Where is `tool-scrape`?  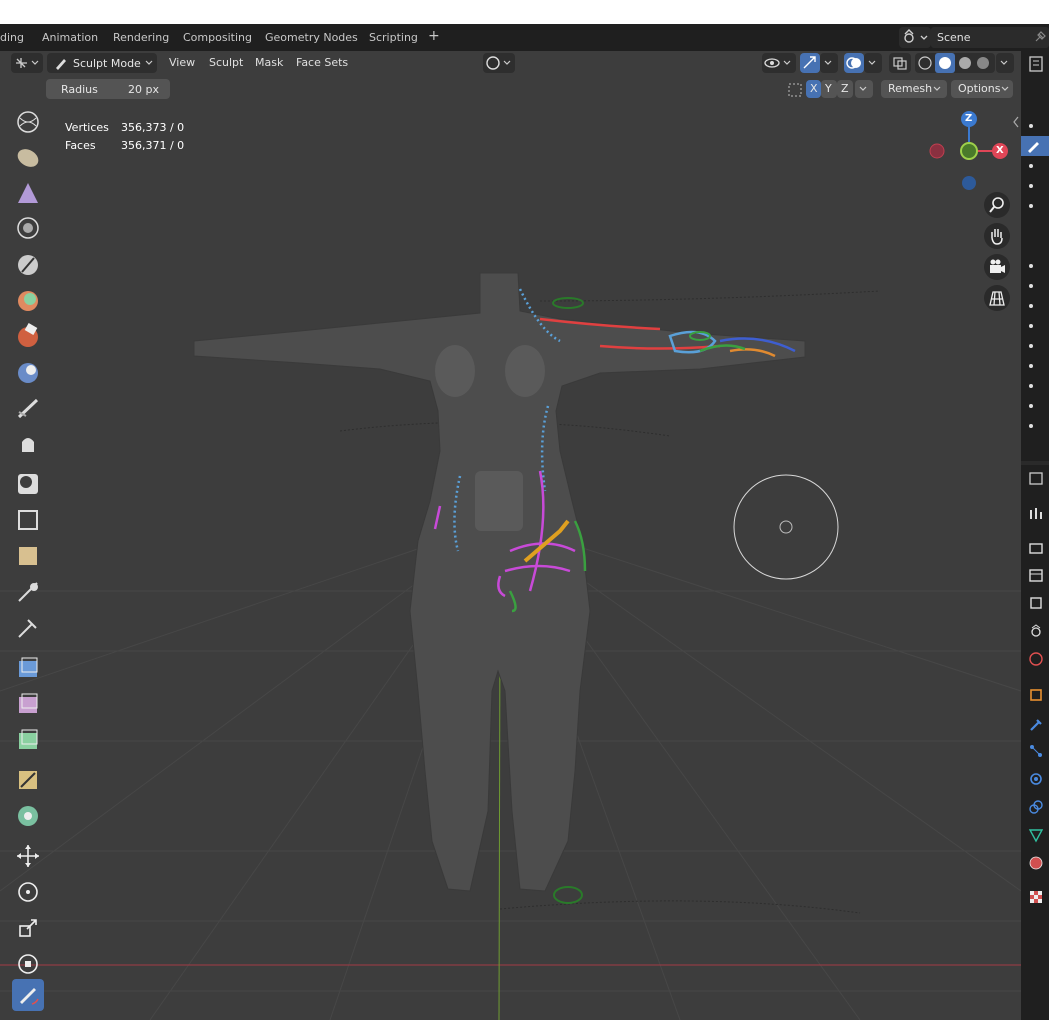
tool-scrape is located at coordinates (28, 408).